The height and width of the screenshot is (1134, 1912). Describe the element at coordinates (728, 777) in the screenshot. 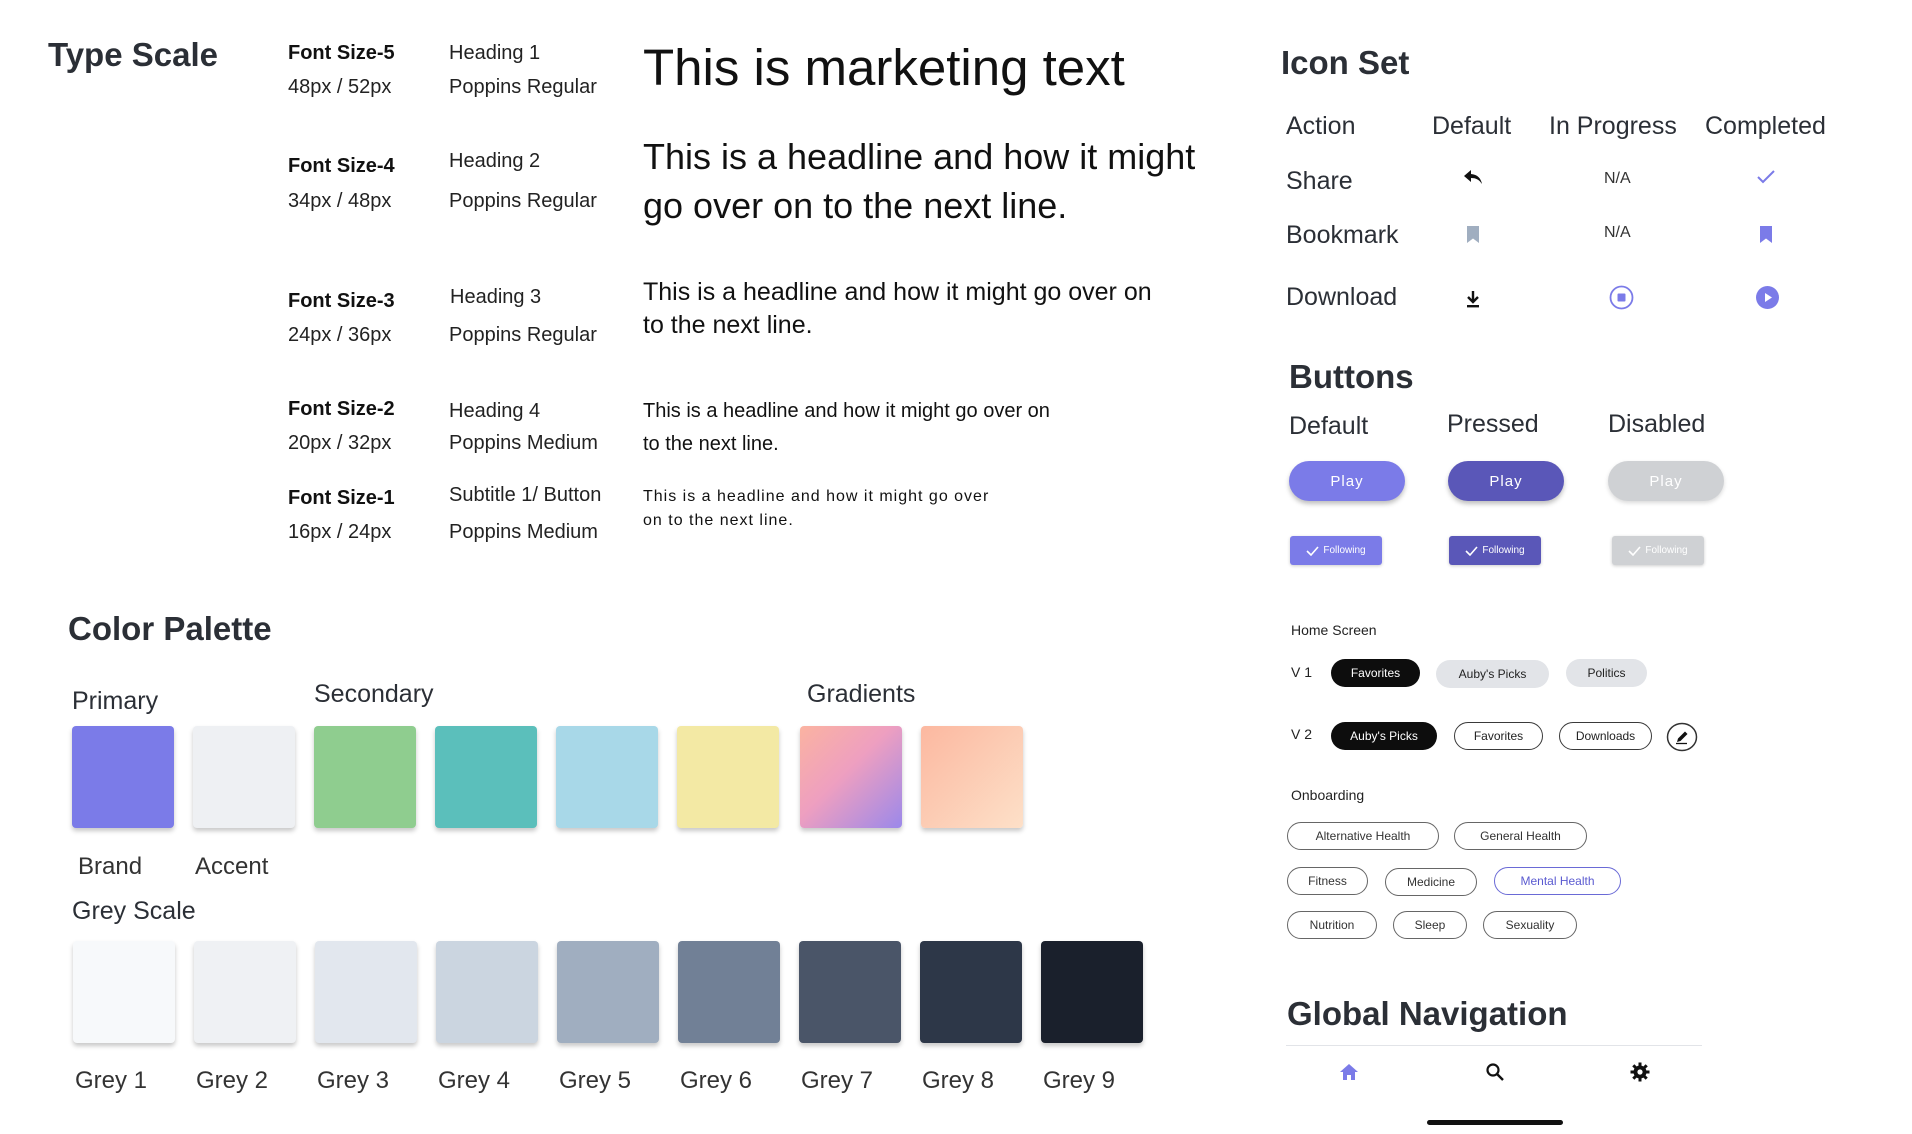

I see `secondary-swatch-yellow` at that location.